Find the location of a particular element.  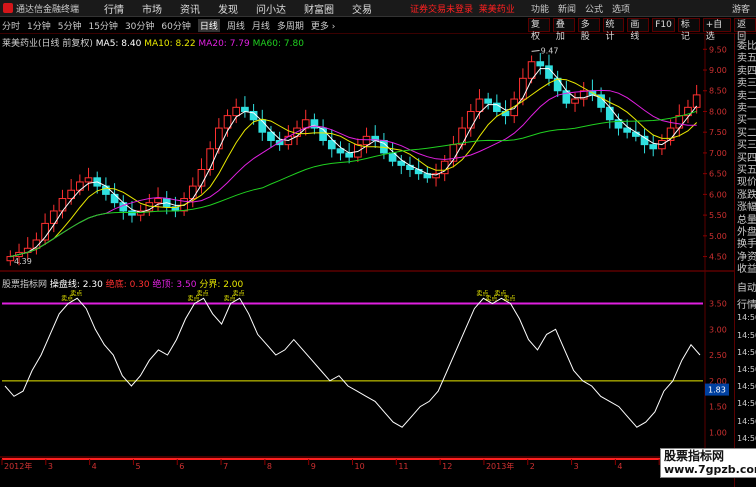

login-alert: 证券交易未登录 莱美药业 is located at coordinates (462, 8).